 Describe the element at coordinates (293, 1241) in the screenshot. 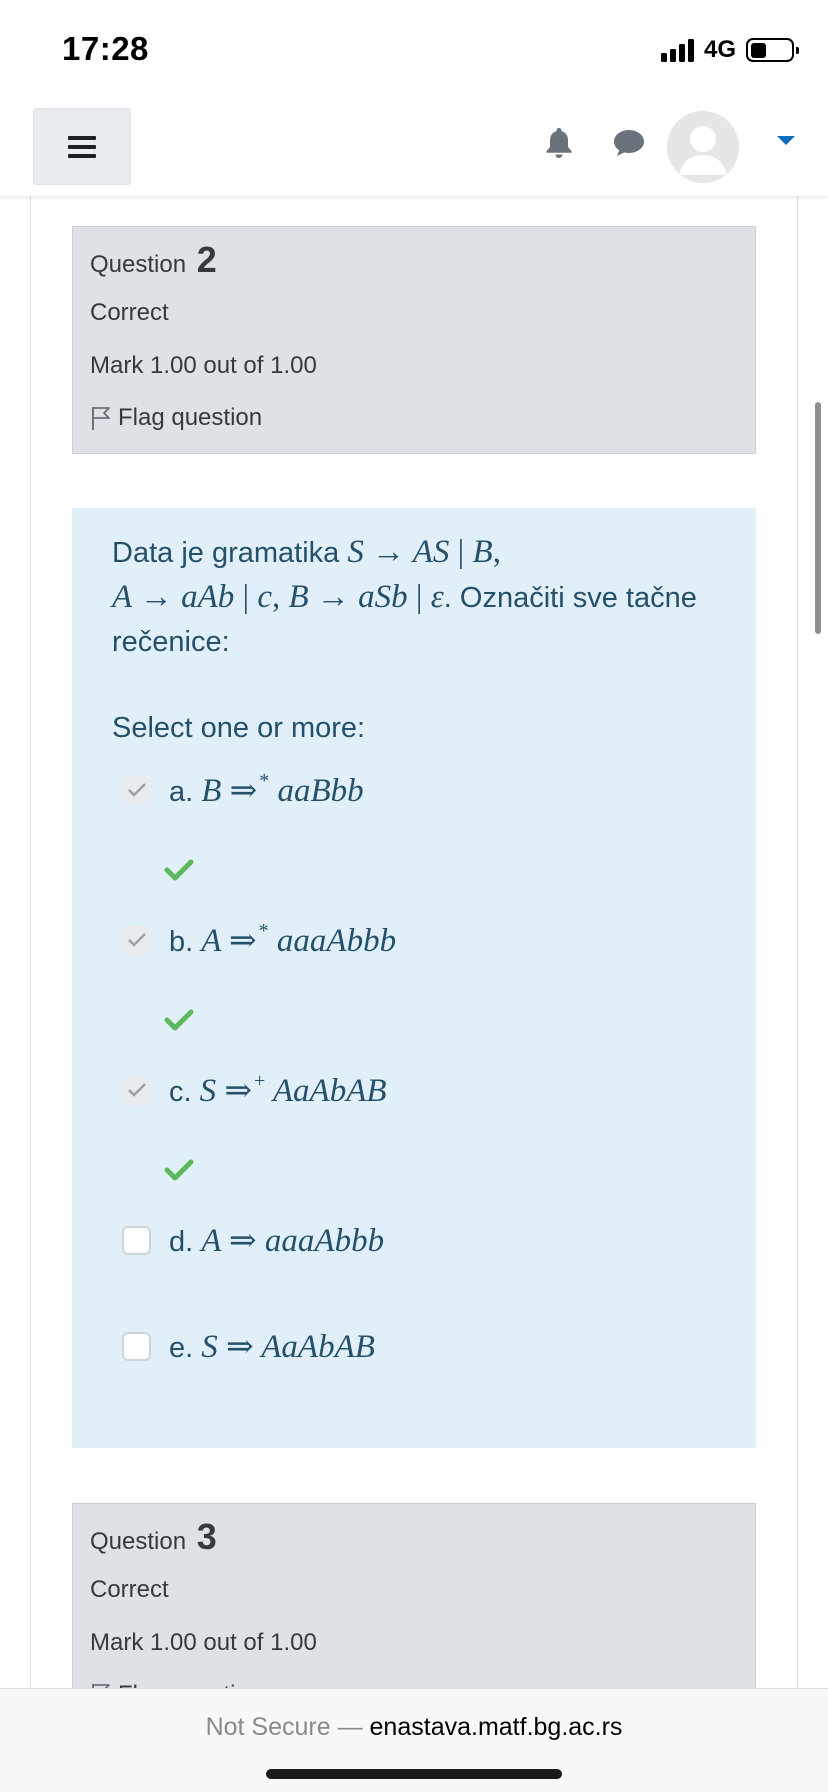

I see `answer-formula-d: A ⇒ aaaAbbb` at that location.